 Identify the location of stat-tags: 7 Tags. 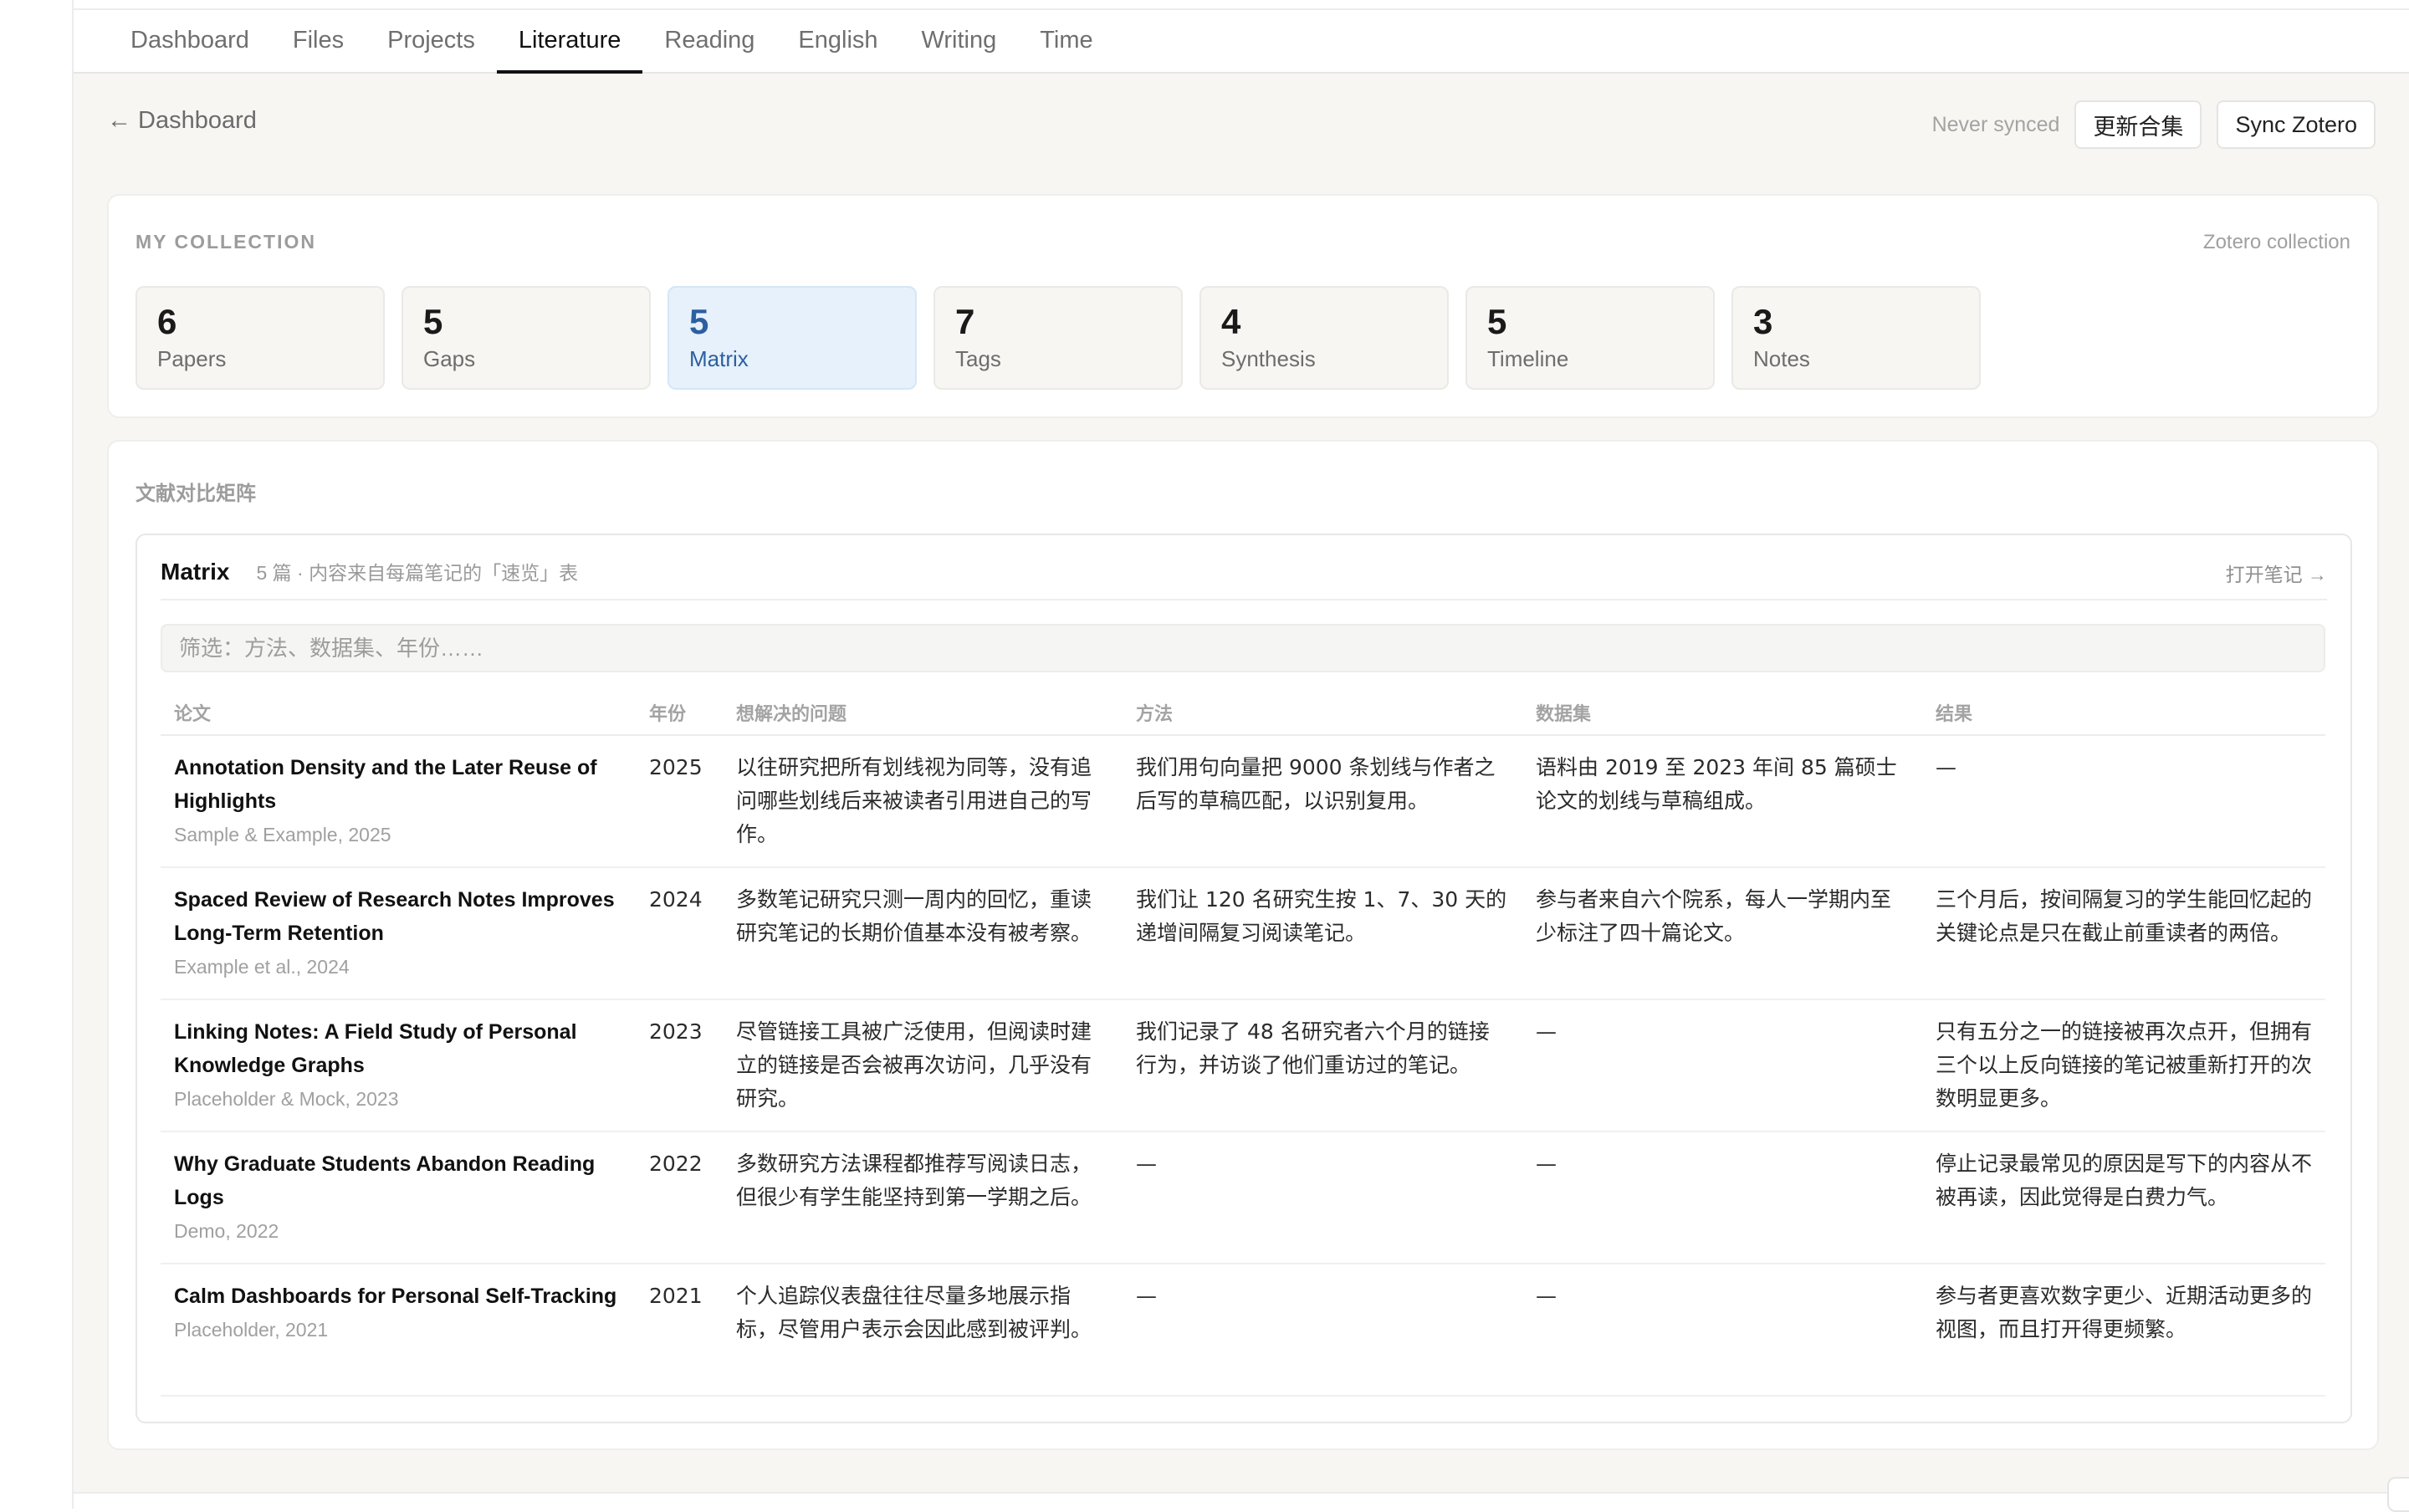
(1058, 338).